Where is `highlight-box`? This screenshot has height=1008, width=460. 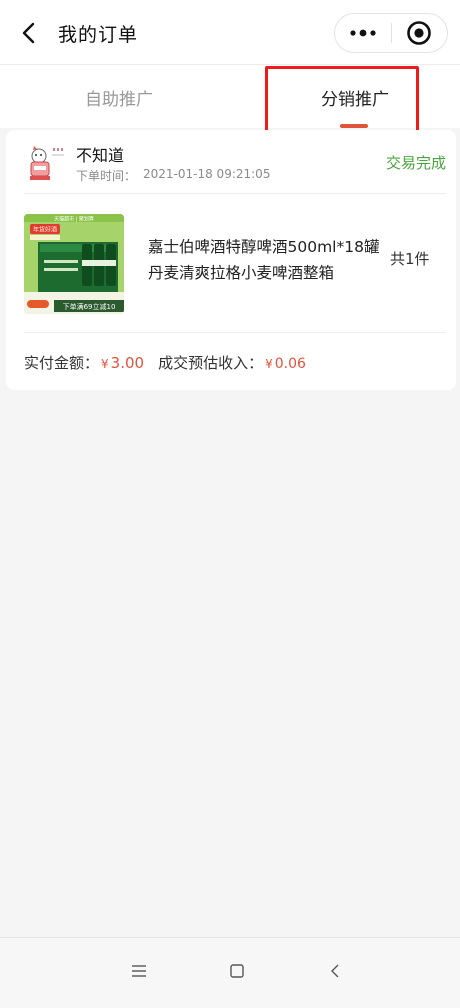
highlight-box is located at coordinates (342, 102).